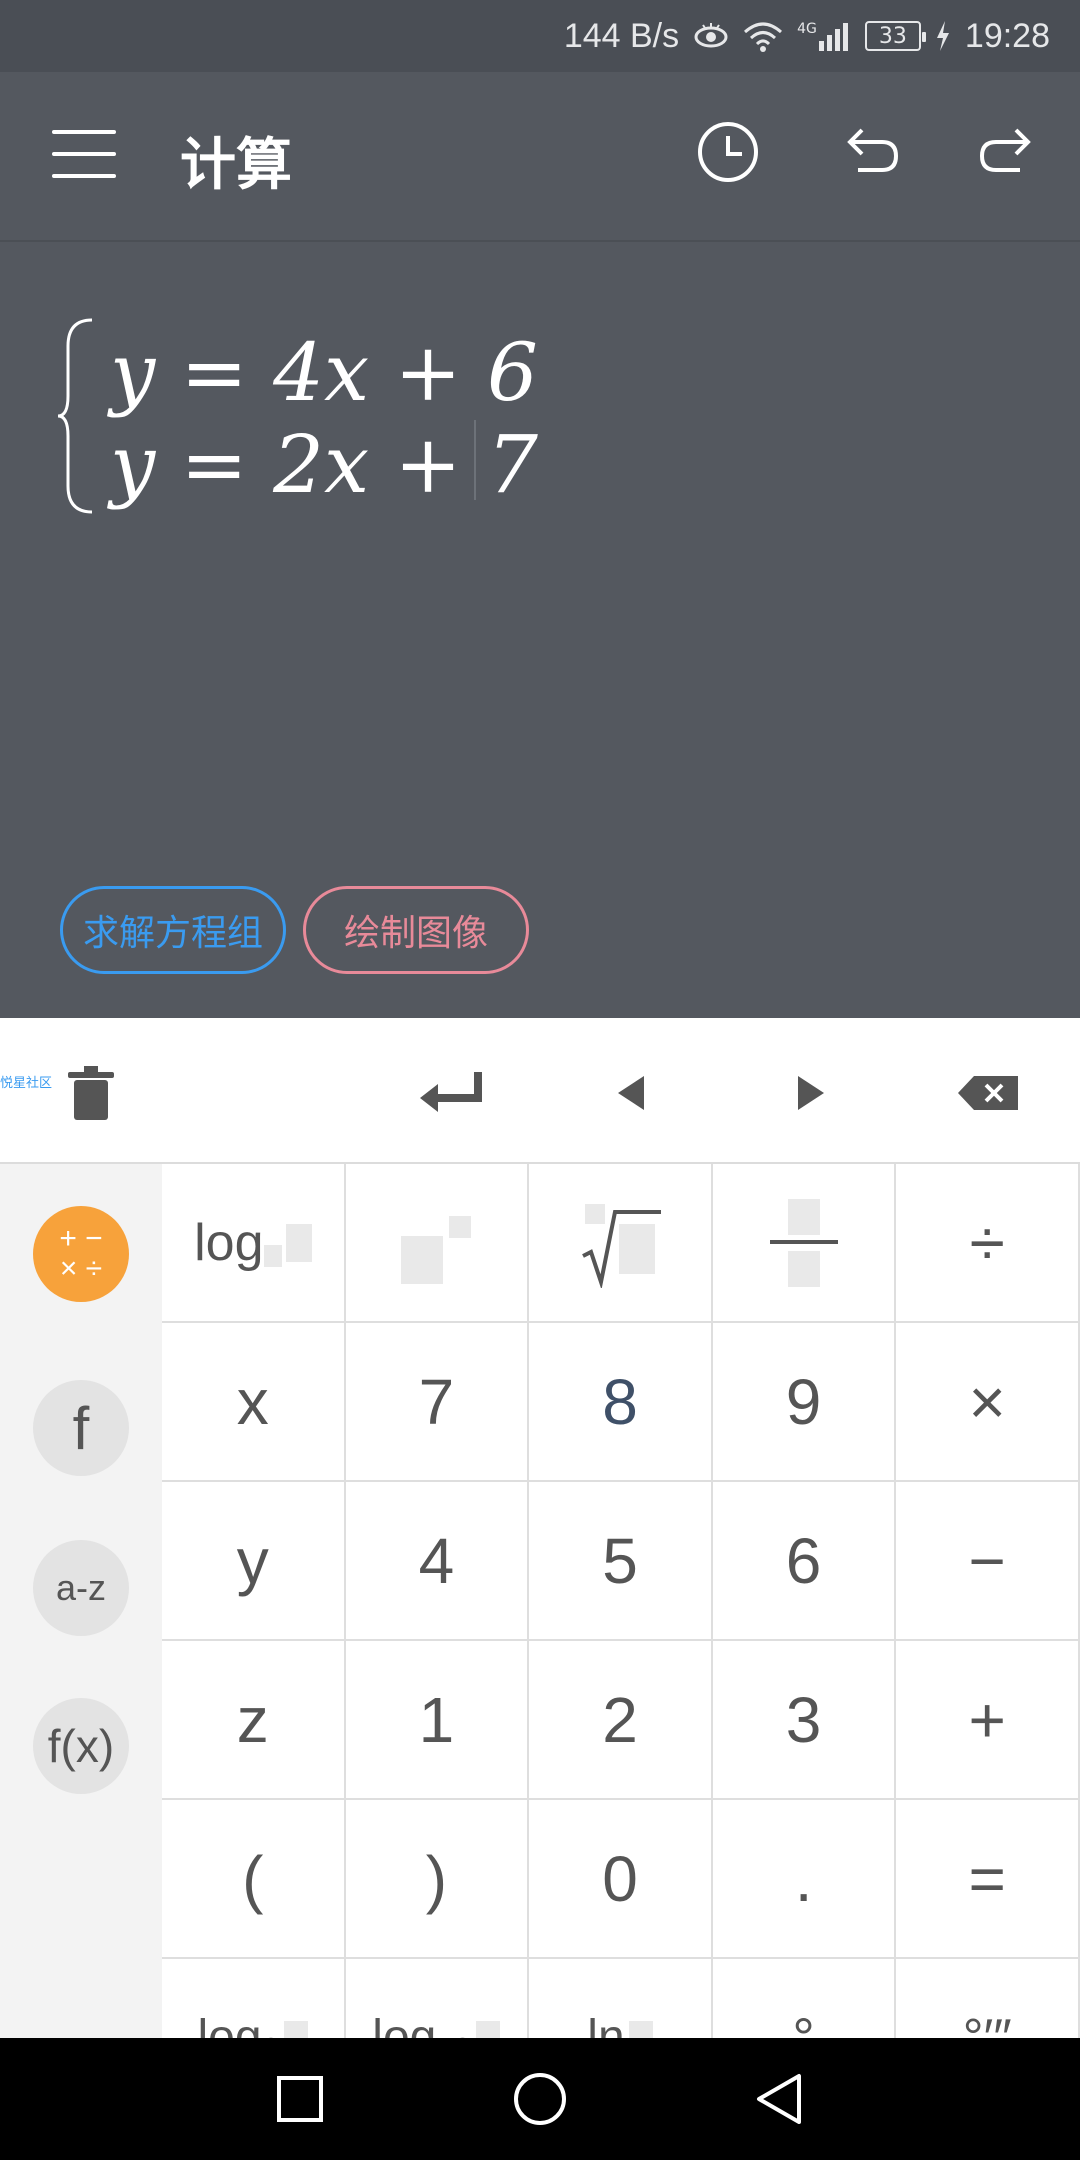 This screenshot has height=2160, width=1080. What do you see at coordinates (988, 1998) in the screenshot?
I see `key-dms: °′″` at bounding box center [988, 1998].